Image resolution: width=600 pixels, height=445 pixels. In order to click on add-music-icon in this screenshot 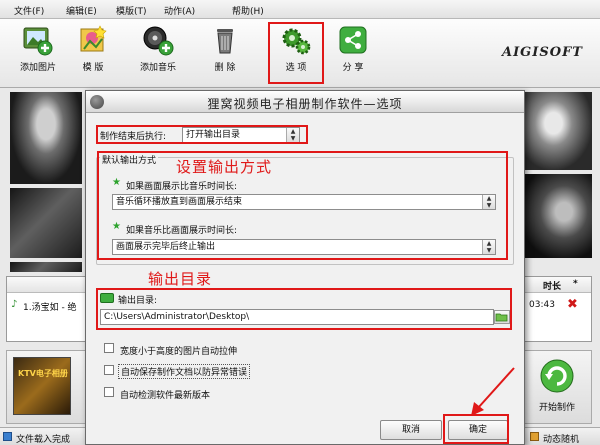, I will do `click(158, 41)`.